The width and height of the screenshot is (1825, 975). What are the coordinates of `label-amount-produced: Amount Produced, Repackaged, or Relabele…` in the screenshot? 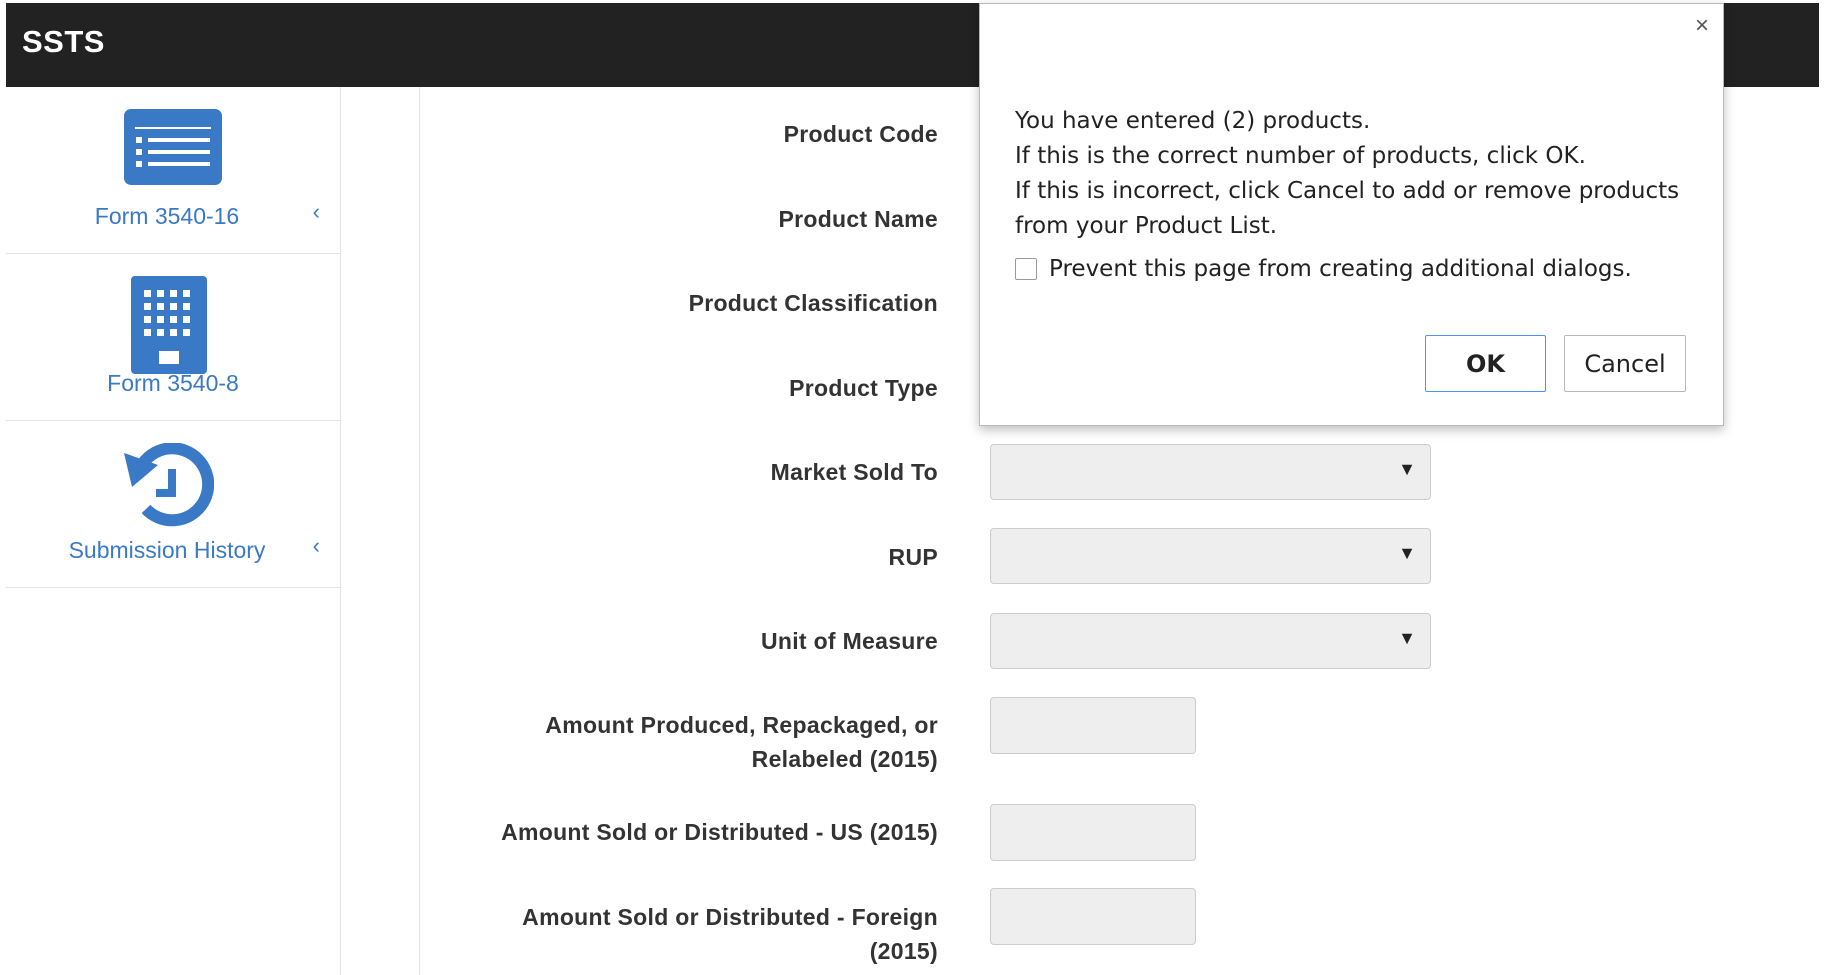 It's located at (741, 742).